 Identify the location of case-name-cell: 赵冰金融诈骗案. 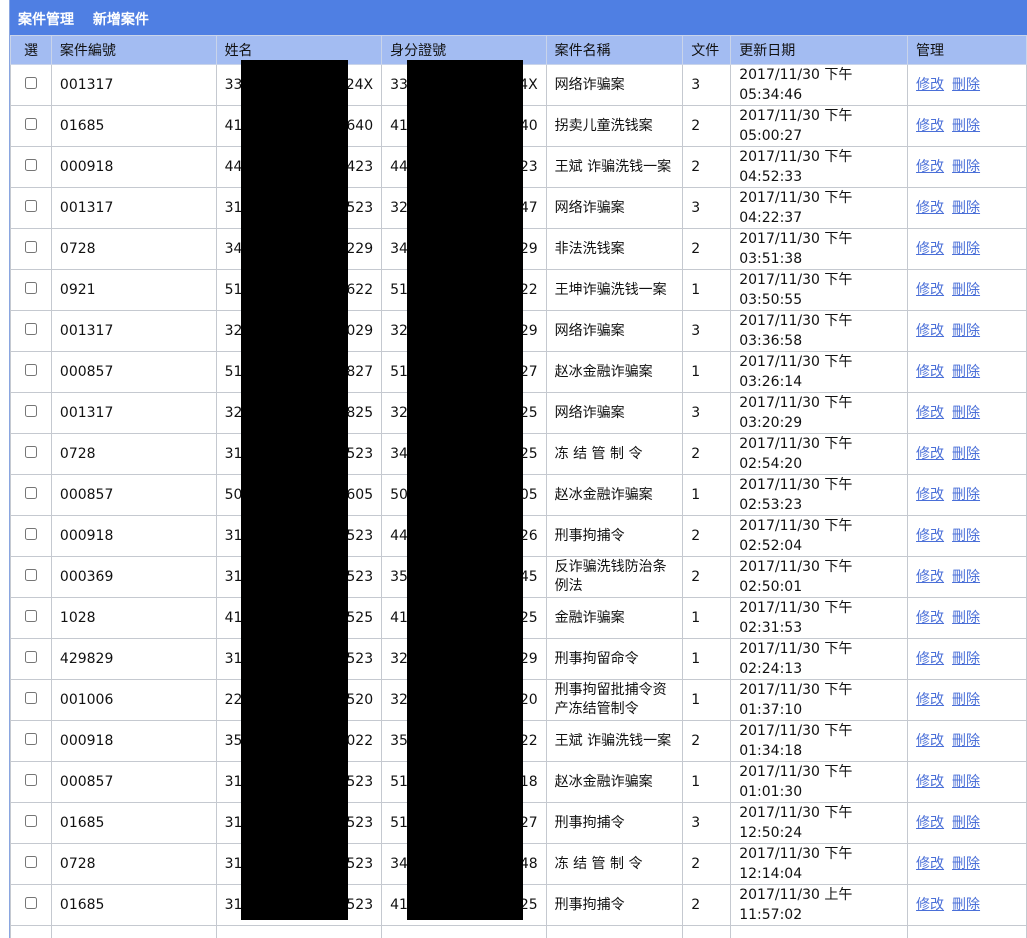
(614, 372).